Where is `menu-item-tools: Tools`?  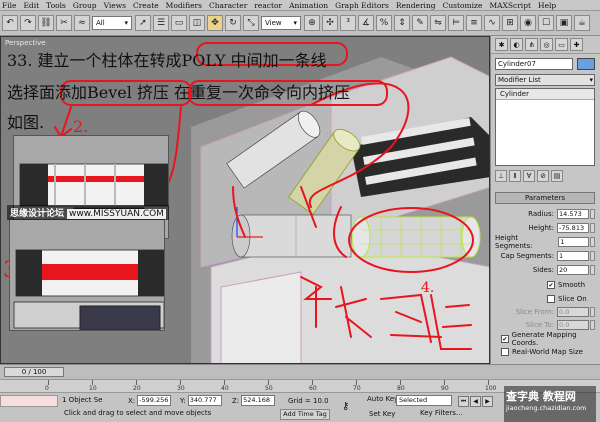
menu-item-tools: Tools is located at coordinates (56, 5).